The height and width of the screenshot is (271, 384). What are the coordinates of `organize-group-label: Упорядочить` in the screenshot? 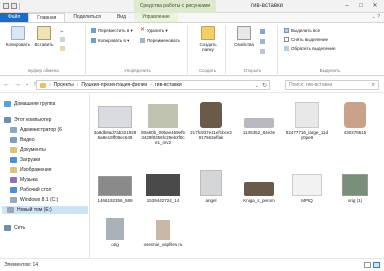 It's located at (137, 70).